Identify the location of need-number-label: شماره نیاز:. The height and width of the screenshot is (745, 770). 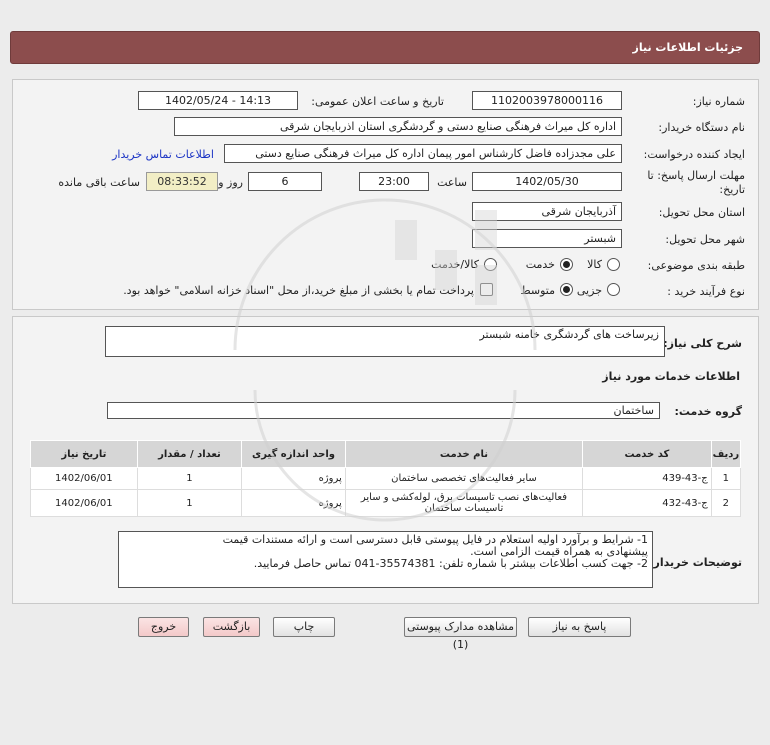
(718, 101).